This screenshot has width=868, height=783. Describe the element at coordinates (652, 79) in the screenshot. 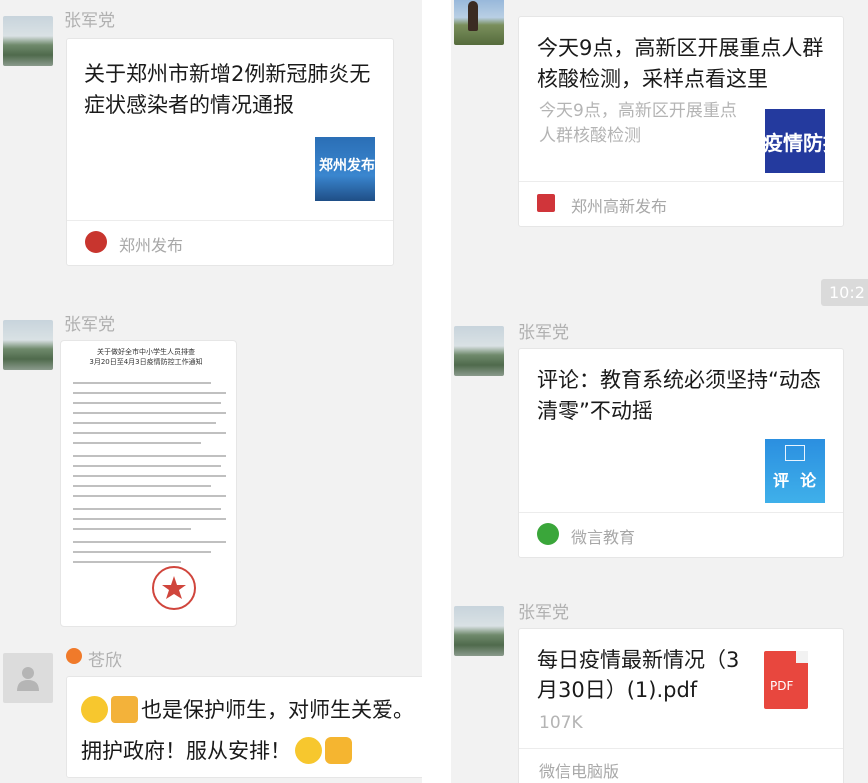

I see `article-title-line2: 核酸检测，采样点看这里` at that location.